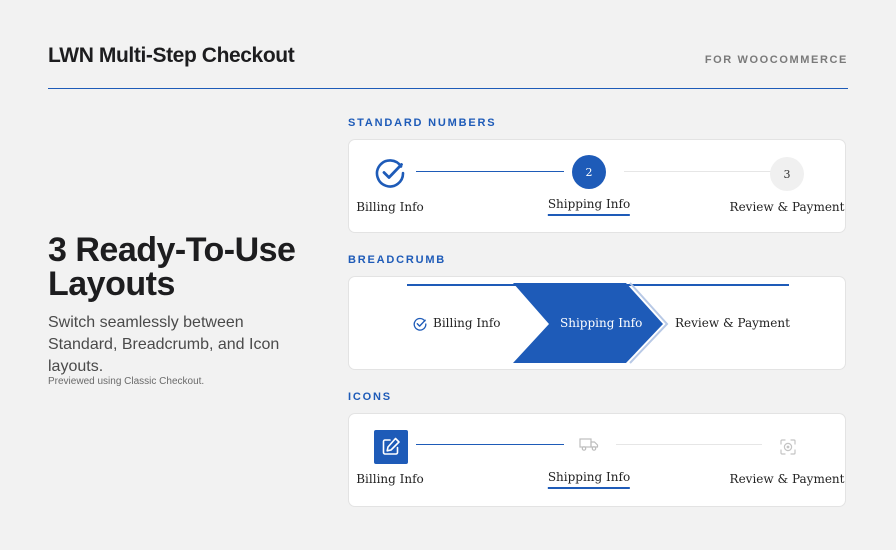 The height and width of the screenshot is (550, 896). What do you see at coordinates (787, 174) in the screenshot?
I see `step-number-3: 3` at bounding box center [787, 174].